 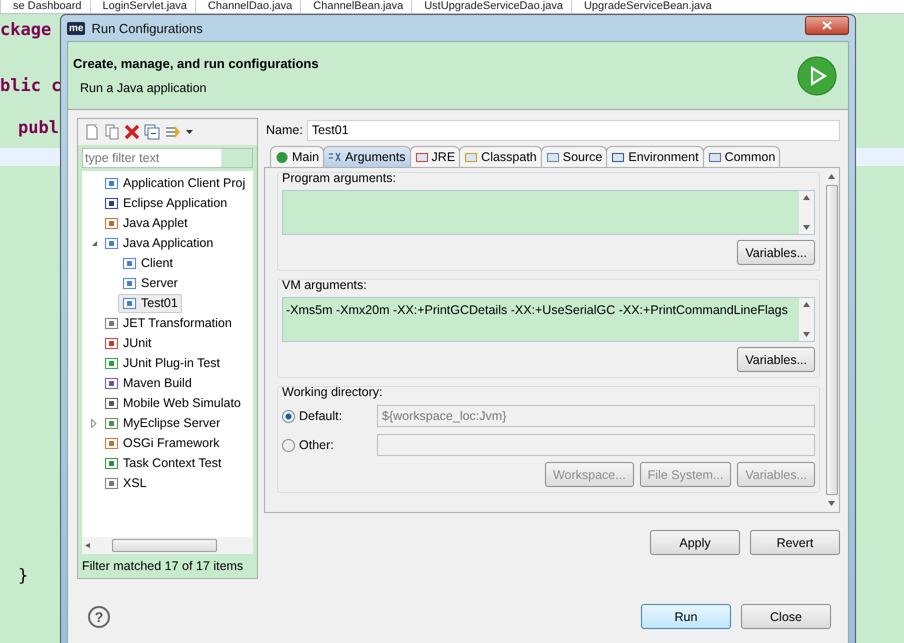 I want to click on tab: Main, so click(x=297, y=156).